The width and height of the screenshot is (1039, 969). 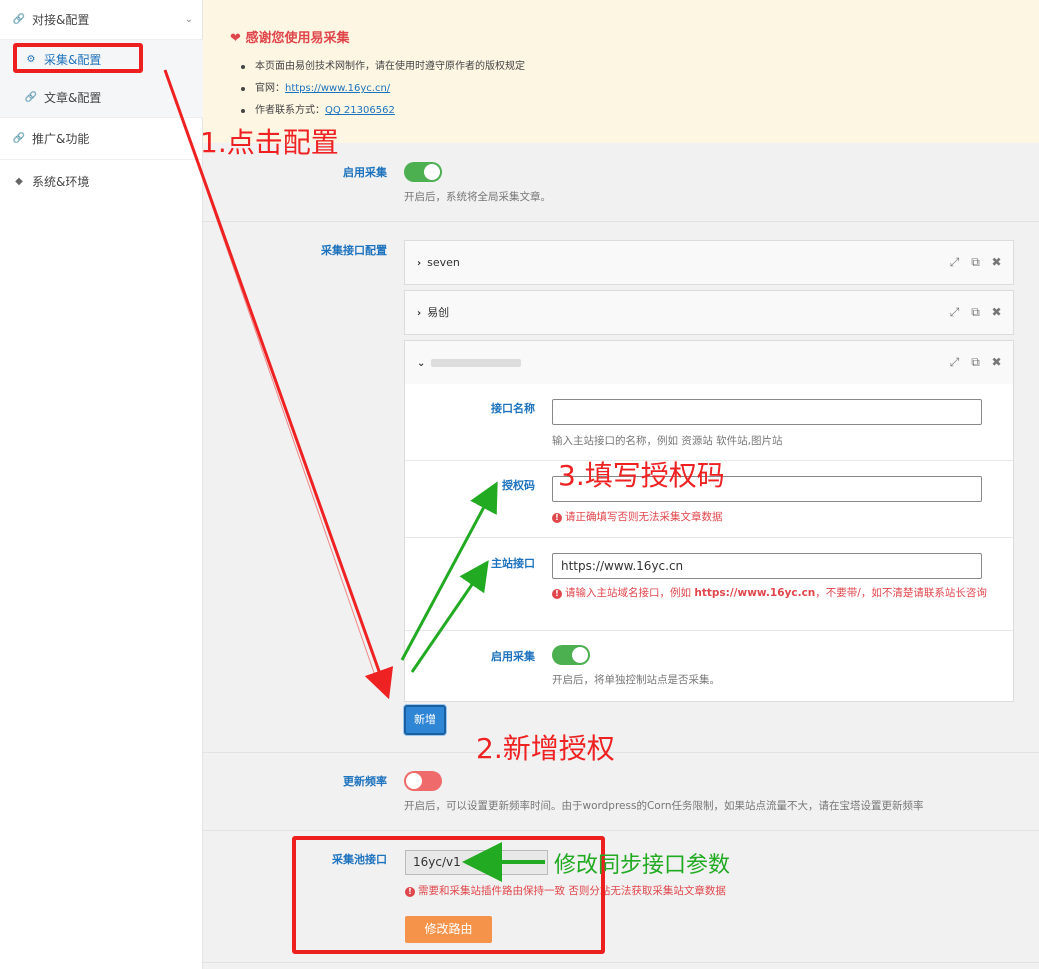 I want to click on panel-title: seven, so click(x=443, y=262).